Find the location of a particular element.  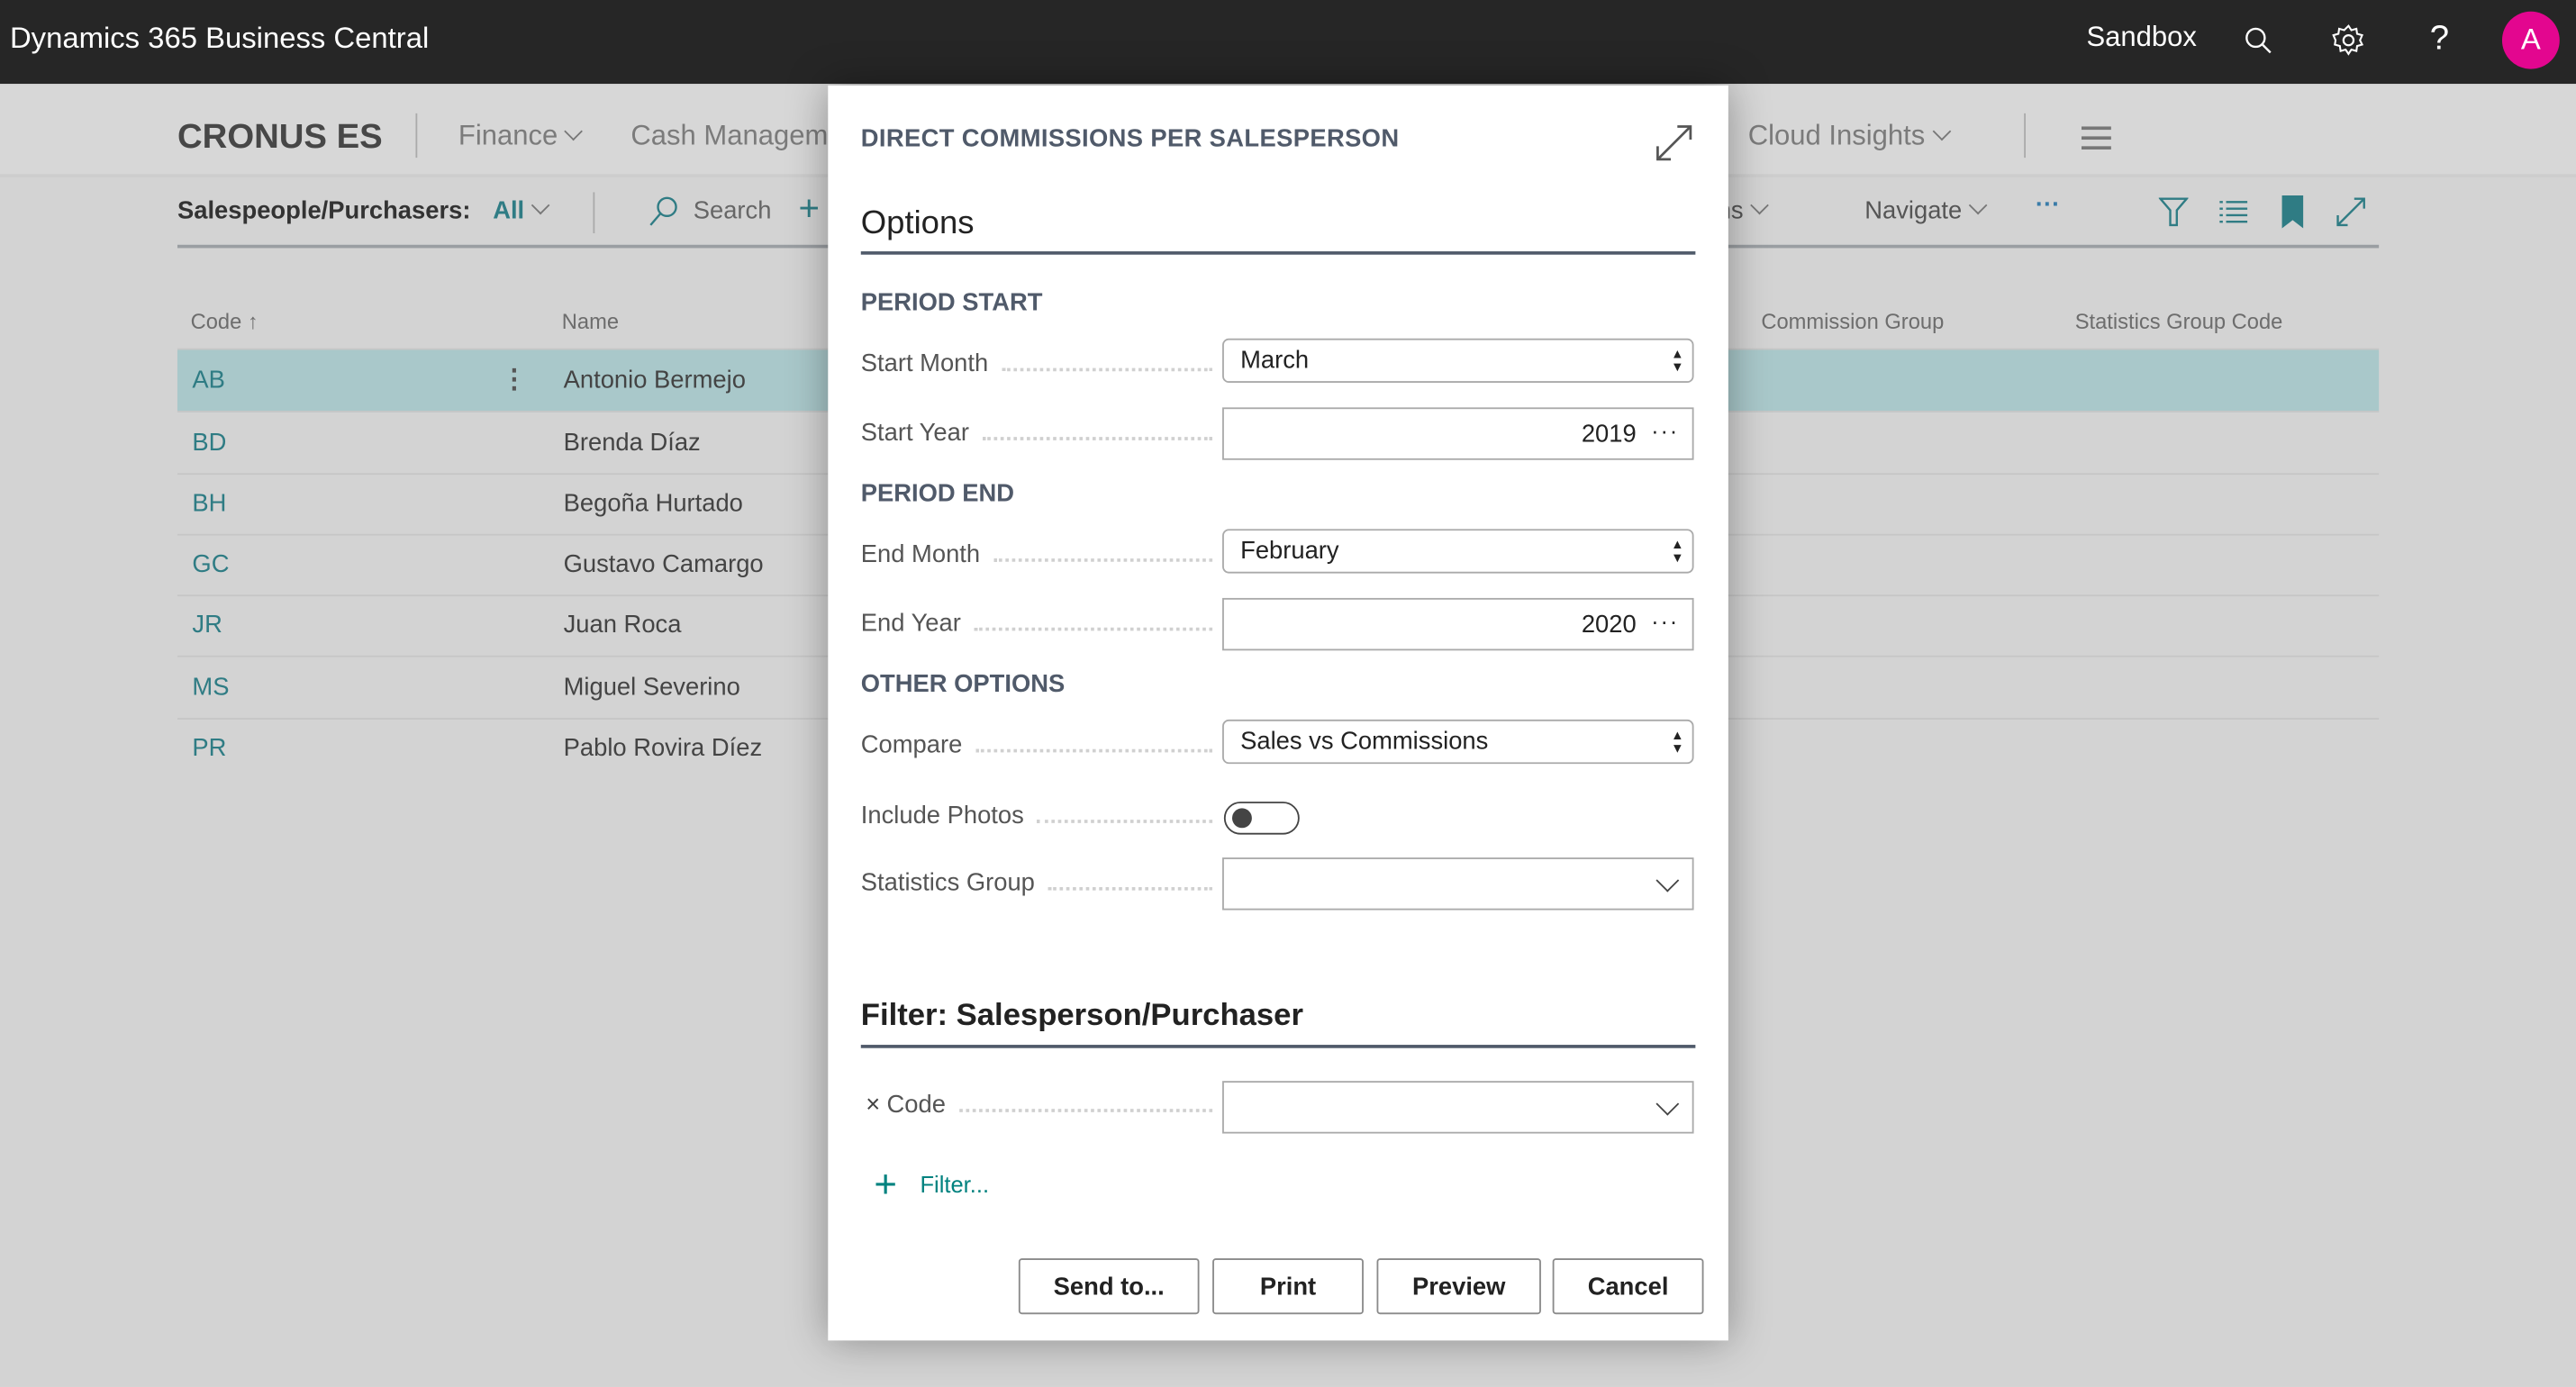

options-heading: Options is located at coordinates (917, 223).